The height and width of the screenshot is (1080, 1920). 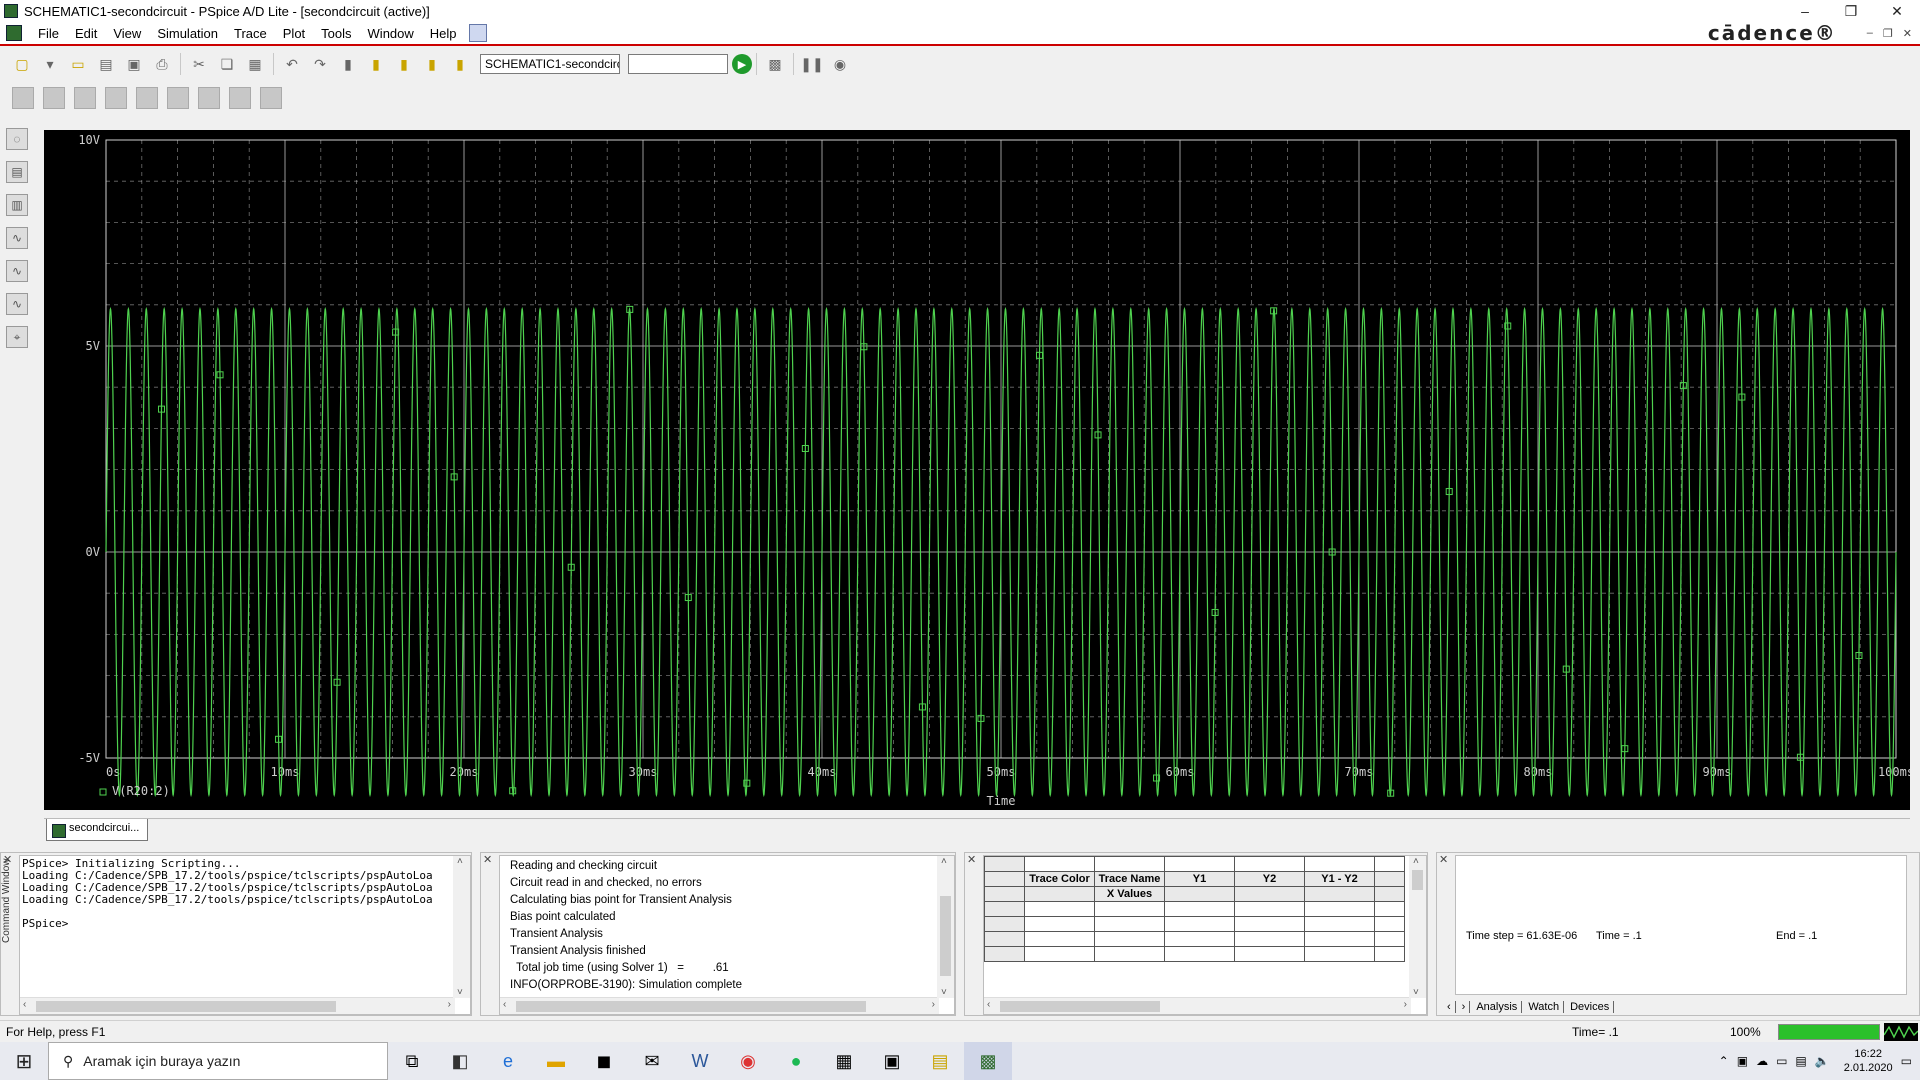 I want to click on open-icon: ▭, so click(x=78, y=64).